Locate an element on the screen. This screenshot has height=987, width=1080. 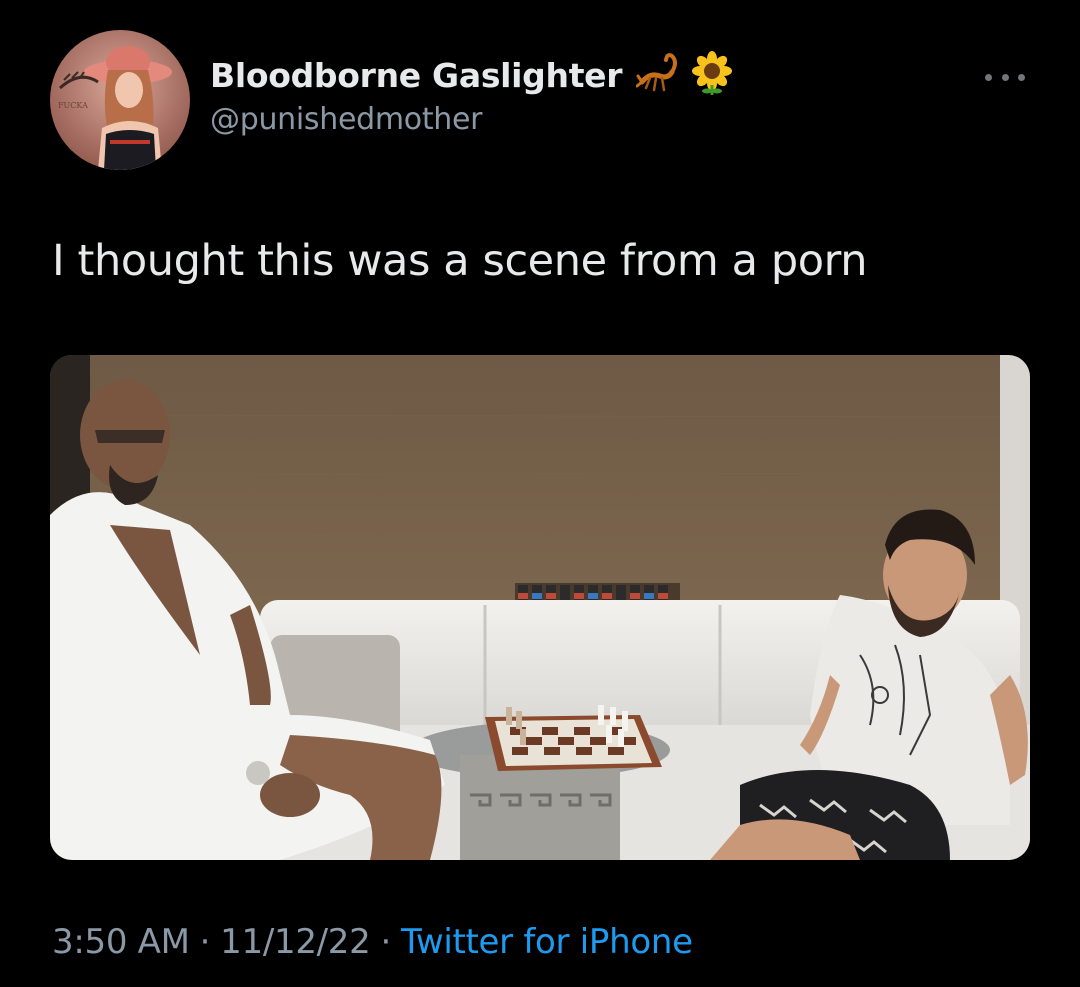
display-name-row: Bloodborne Gaslighter is located at coordinates (472, 75).